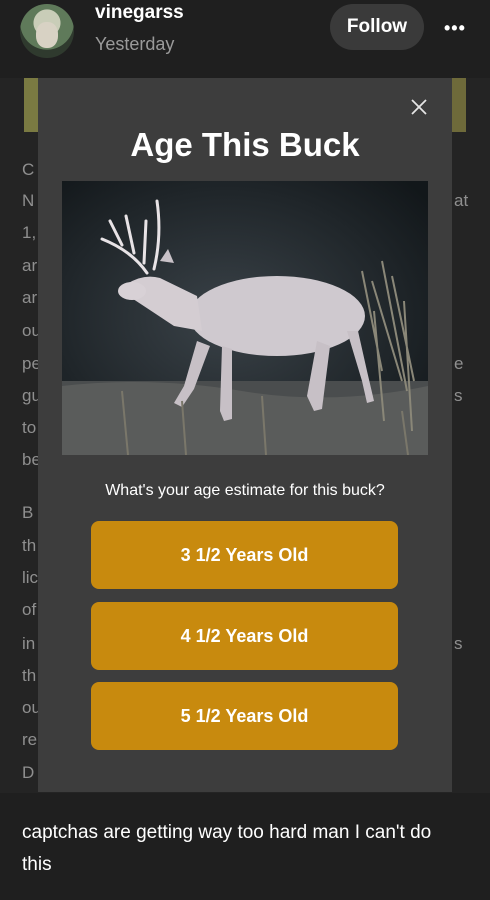  Describe the element at coordinates (459, 363) in the screenshot. I see `article-fragment: e` at that location.